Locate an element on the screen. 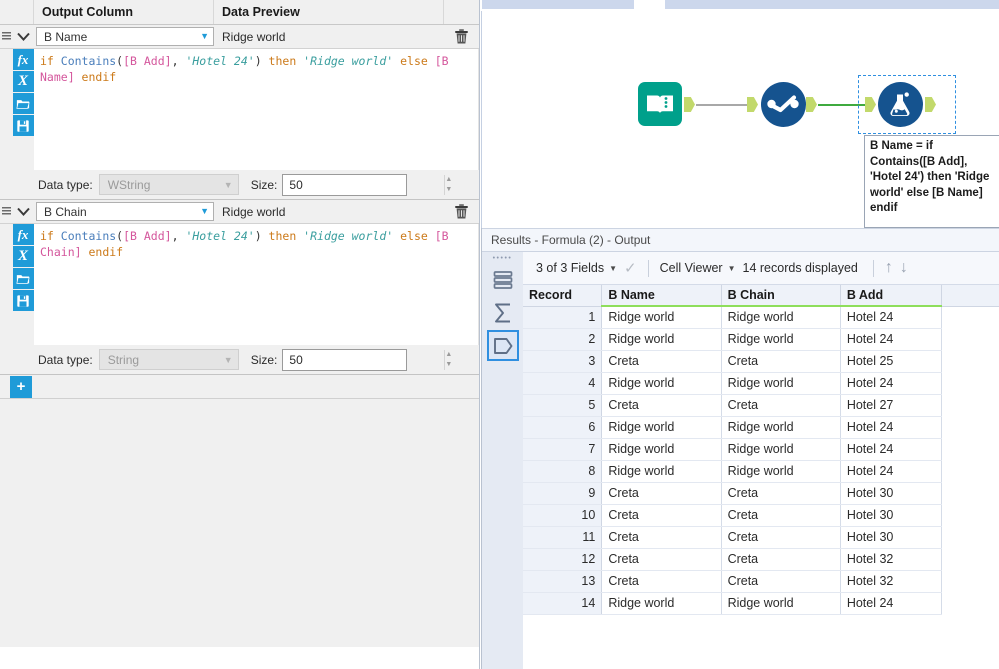  summary-sigma-icon is located at coordinates (503, 312).